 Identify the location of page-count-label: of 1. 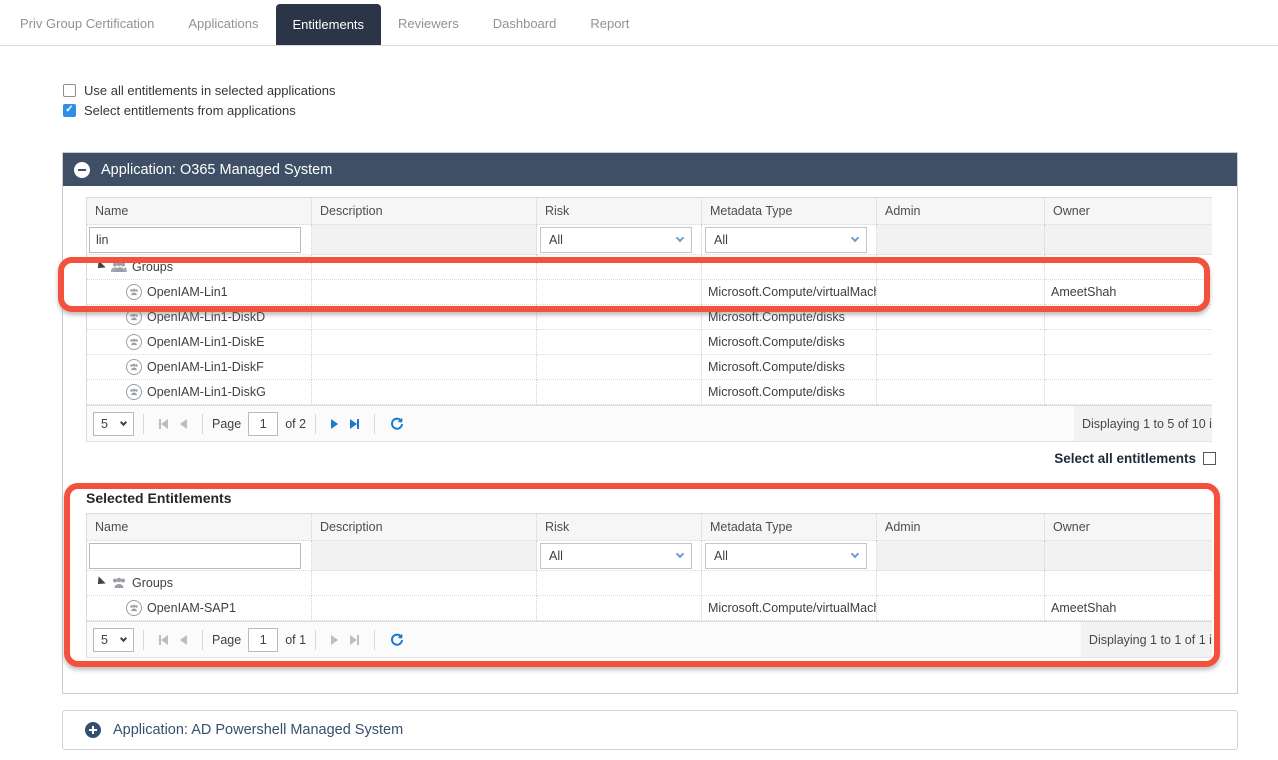
(296, 639).